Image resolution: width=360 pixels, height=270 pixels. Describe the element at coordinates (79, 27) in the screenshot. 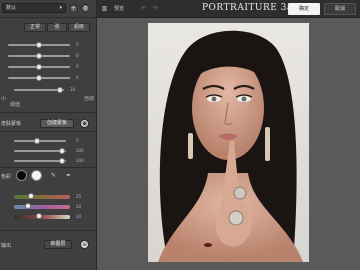

I see `segment-super: 超级` at that location.